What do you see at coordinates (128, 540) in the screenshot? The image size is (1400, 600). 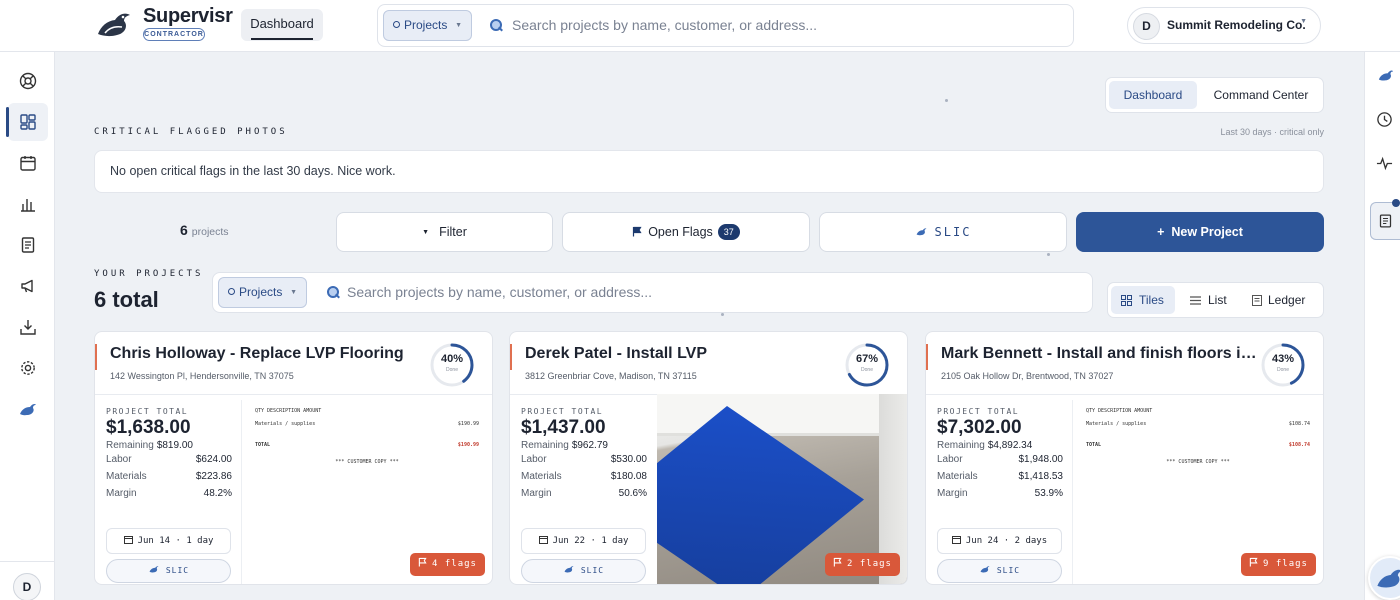 I see `calendar-icon` at bounding box center [128, 540].